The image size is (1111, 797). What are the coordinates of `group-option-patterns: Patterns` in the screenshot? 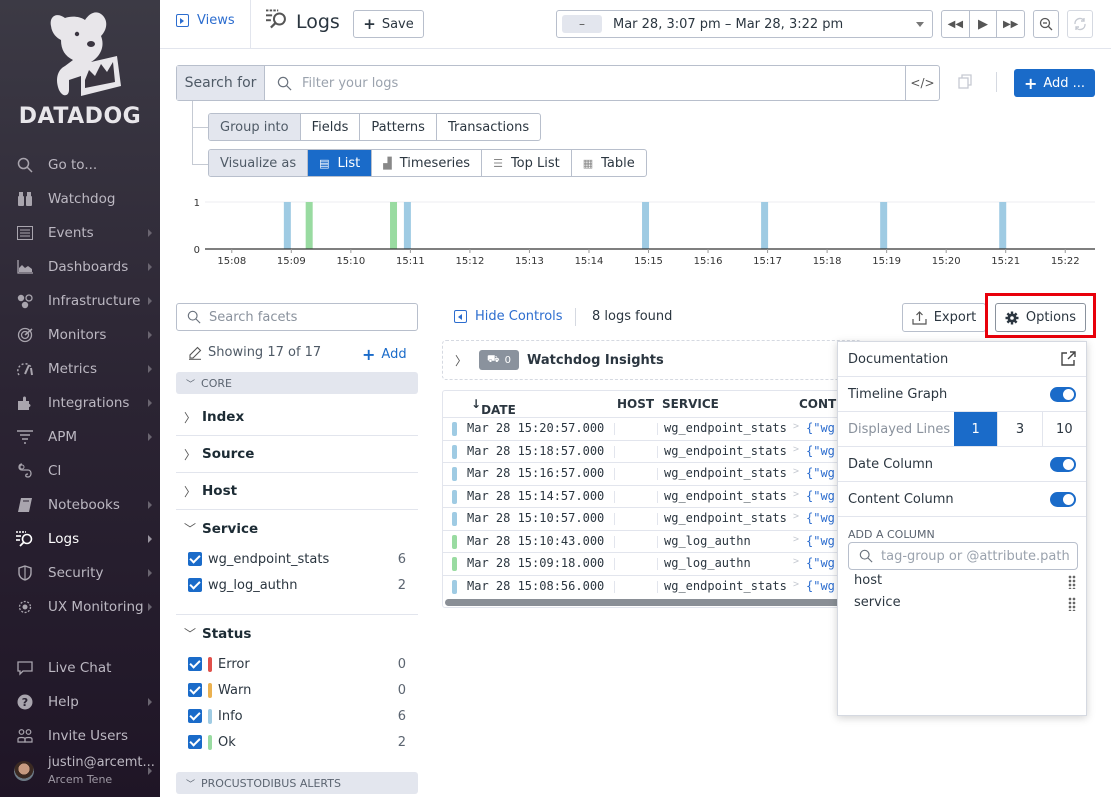 It's located at (398, 127).